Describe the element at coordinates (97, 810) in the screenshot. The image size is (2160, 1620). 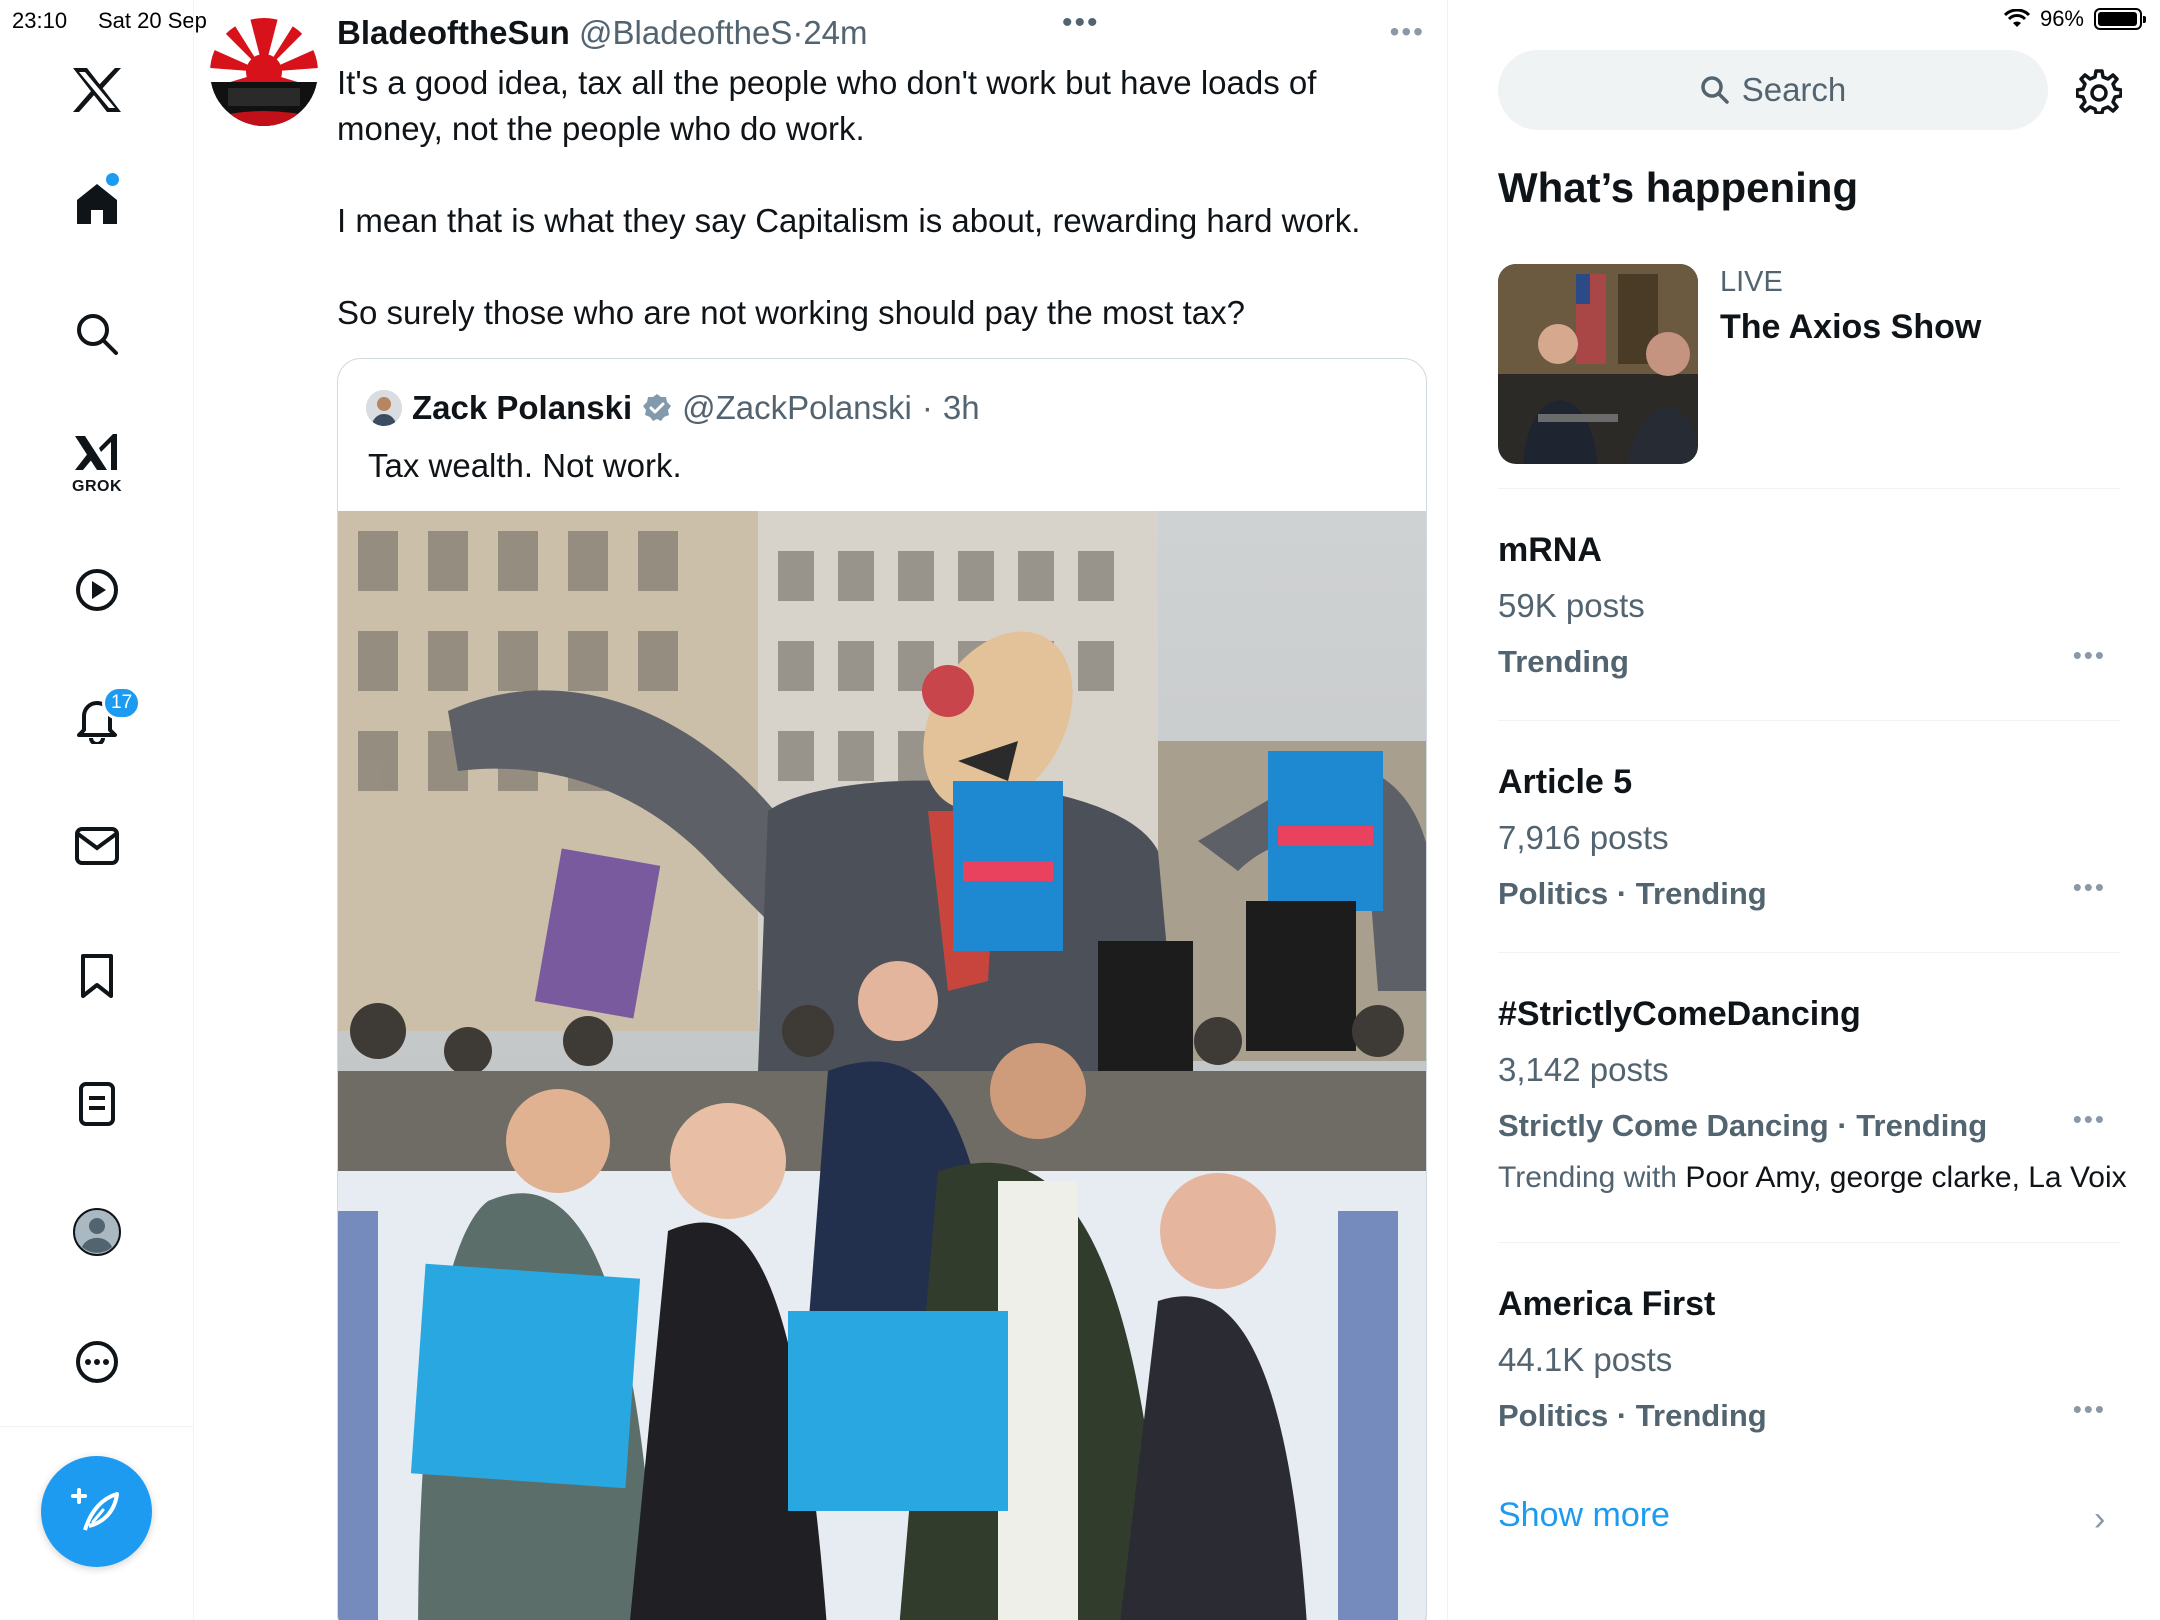
I see `sidebar-nav: GROK 17` at that location.